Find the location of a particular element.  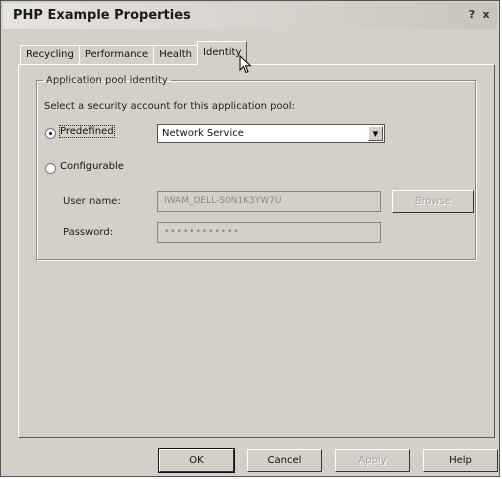

cancel-button: Cancel is located at coordinates (284, 460).